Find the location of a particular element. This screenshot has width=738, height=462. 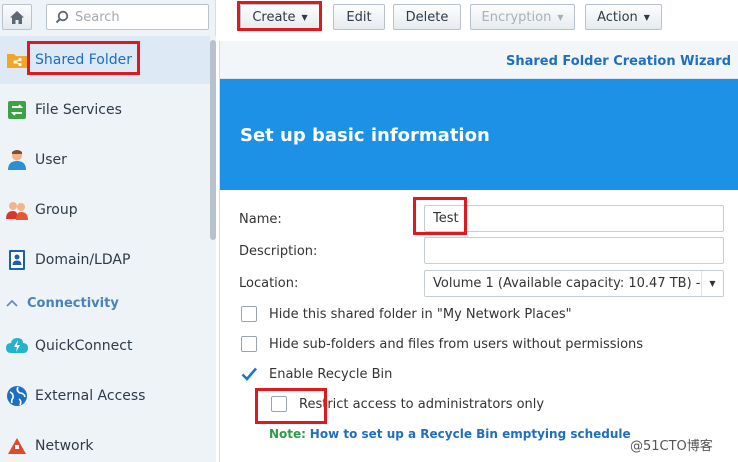

sidebar-item-label: Group is located at coordinates (56, 210).